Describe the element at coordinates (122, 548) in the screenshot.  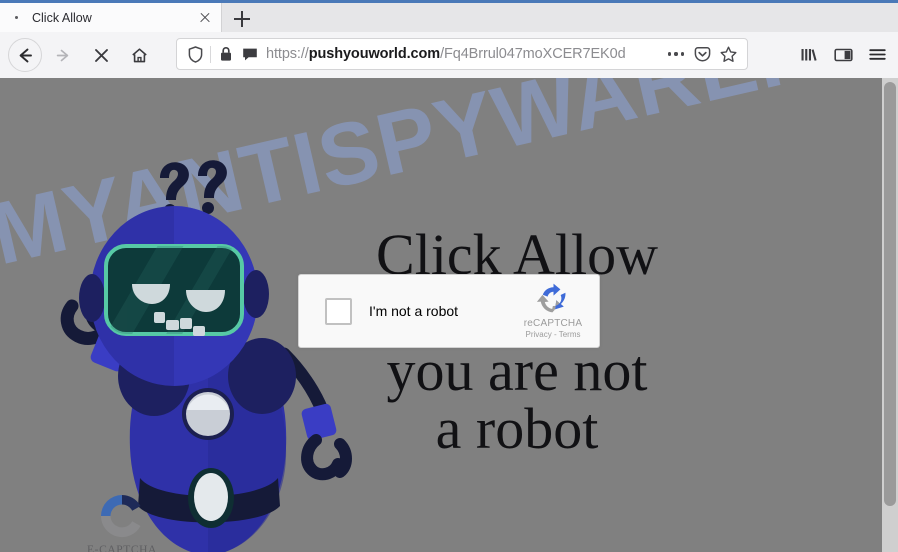
I see `ecaptcha-label: E-CAPTCHA` at that location.